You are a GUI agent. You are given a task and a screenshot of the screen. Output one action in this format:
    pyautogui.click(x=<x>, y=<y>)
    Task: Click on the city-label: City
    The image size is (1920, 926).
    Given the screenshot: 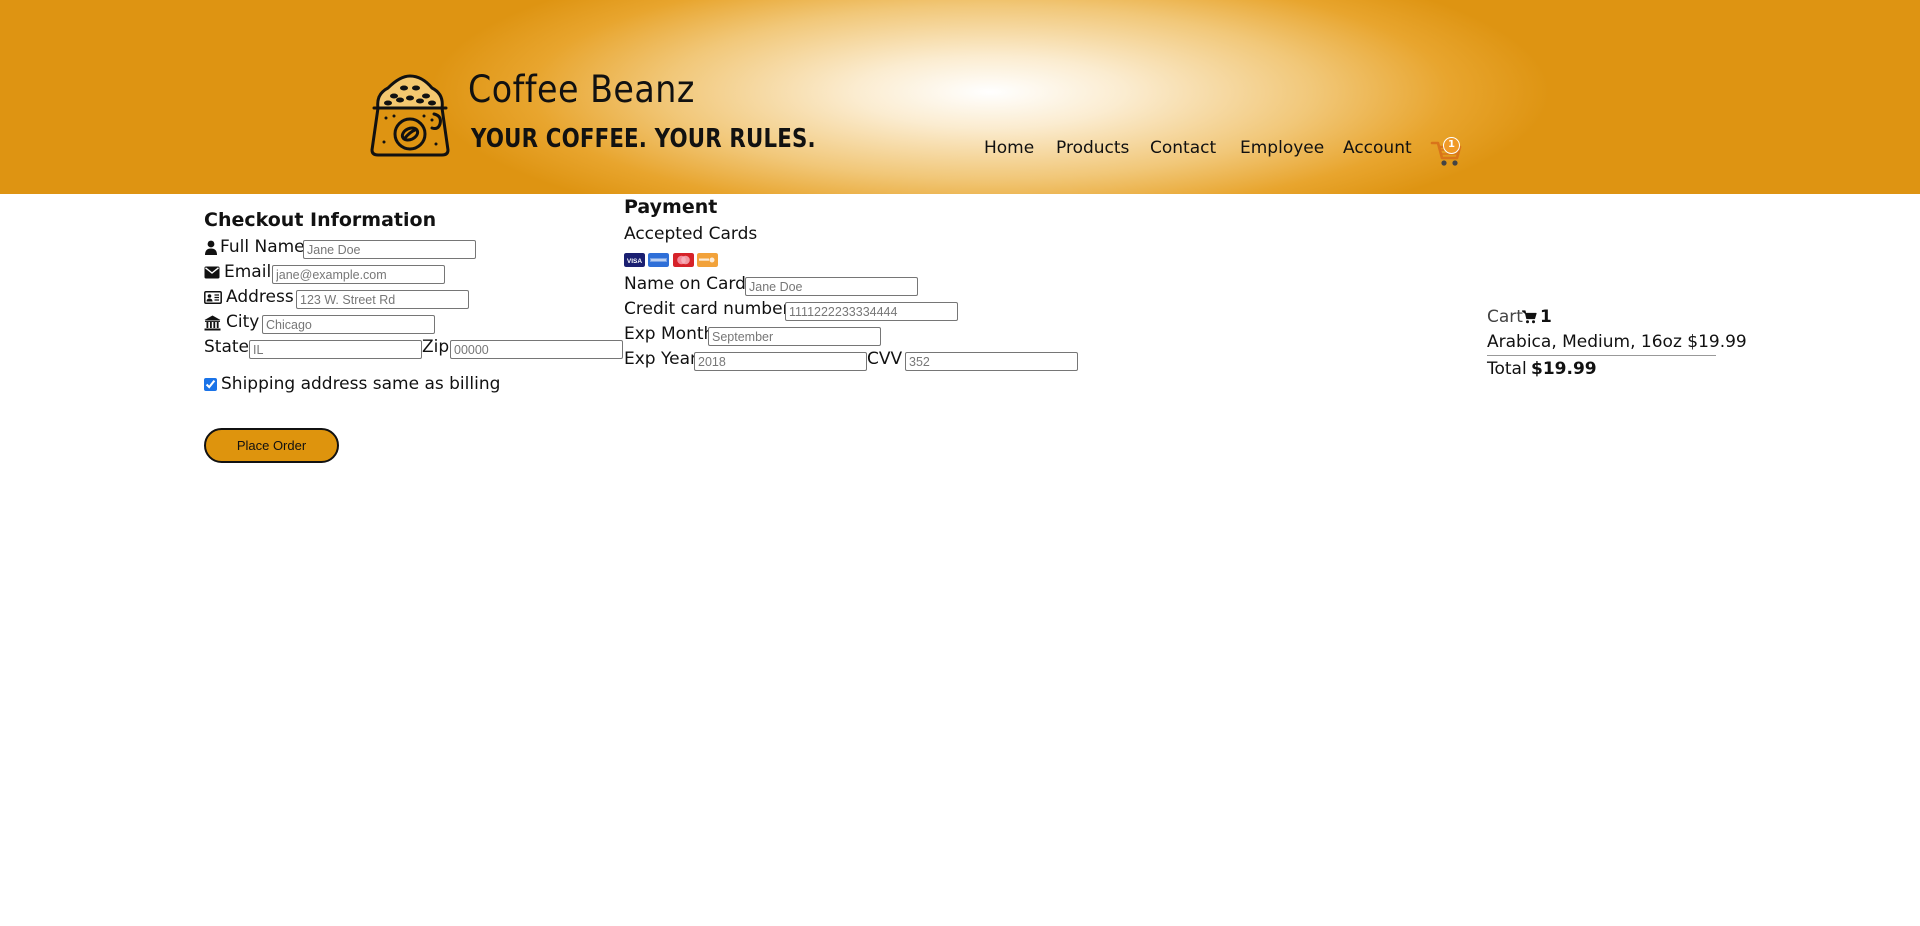 What is the action you would take?
    pyautogui.click(x=243, y=322)
    